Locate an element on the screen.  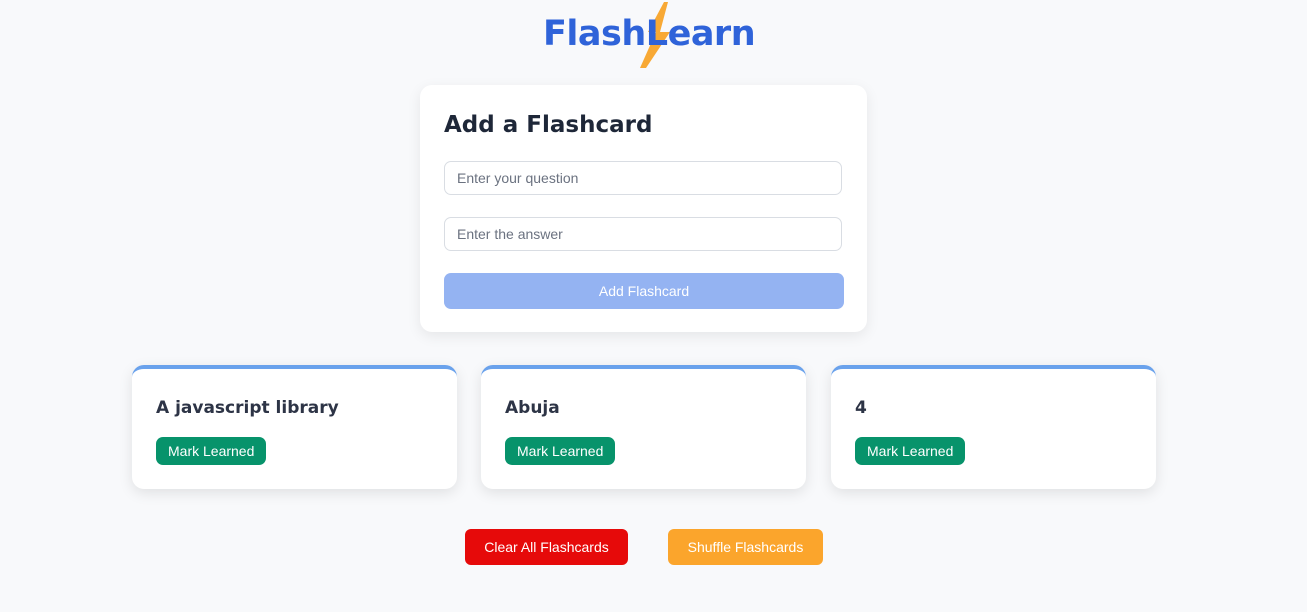
flashcard: A javascript library Mark Learned is located at coordinates (294, 427).